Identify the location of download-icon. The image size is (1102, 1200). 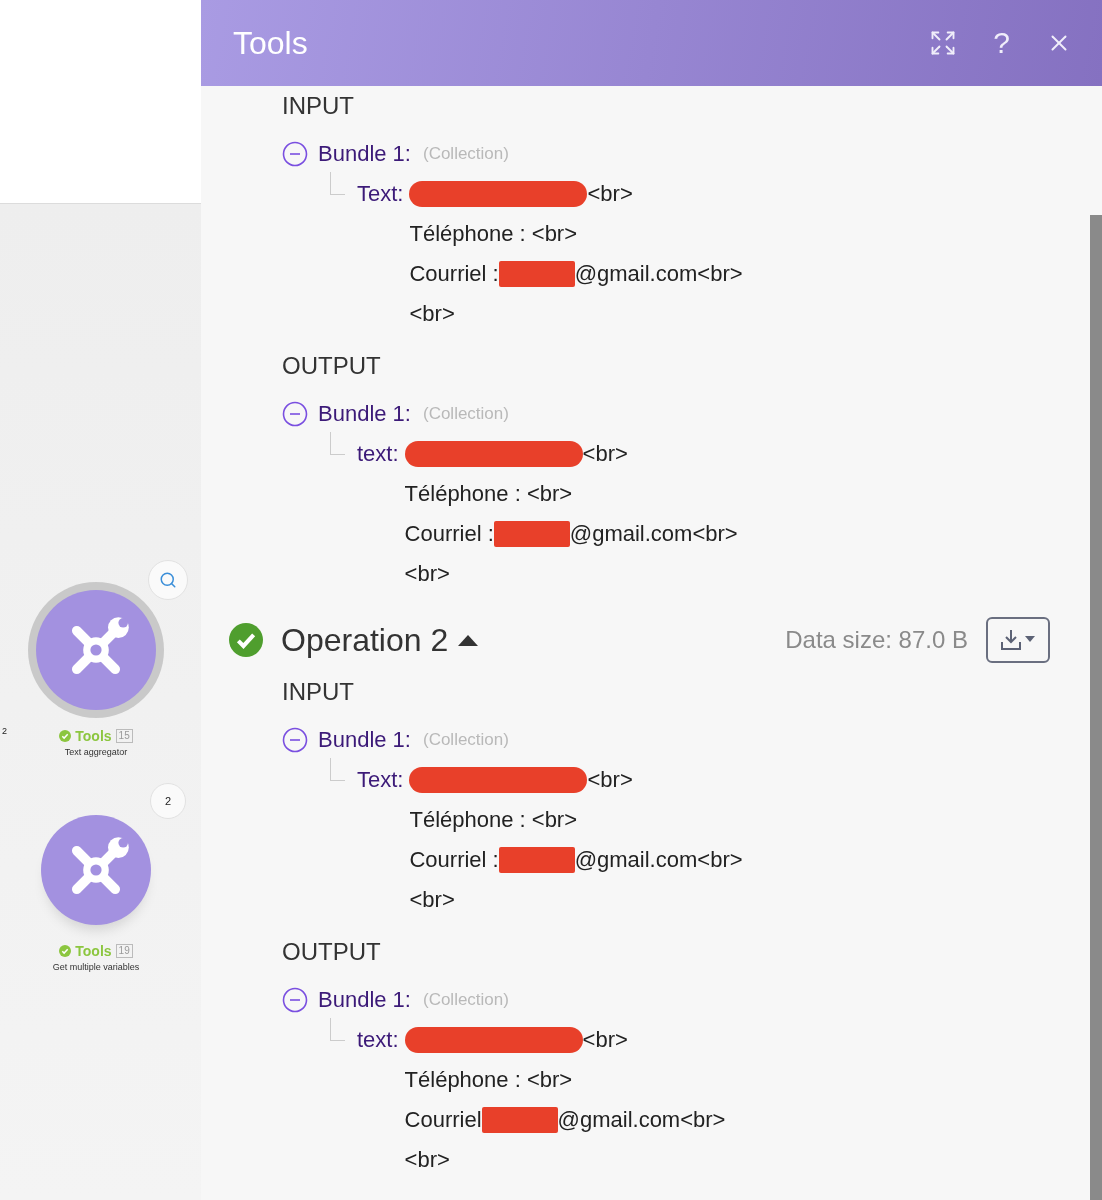
(1018, 640).